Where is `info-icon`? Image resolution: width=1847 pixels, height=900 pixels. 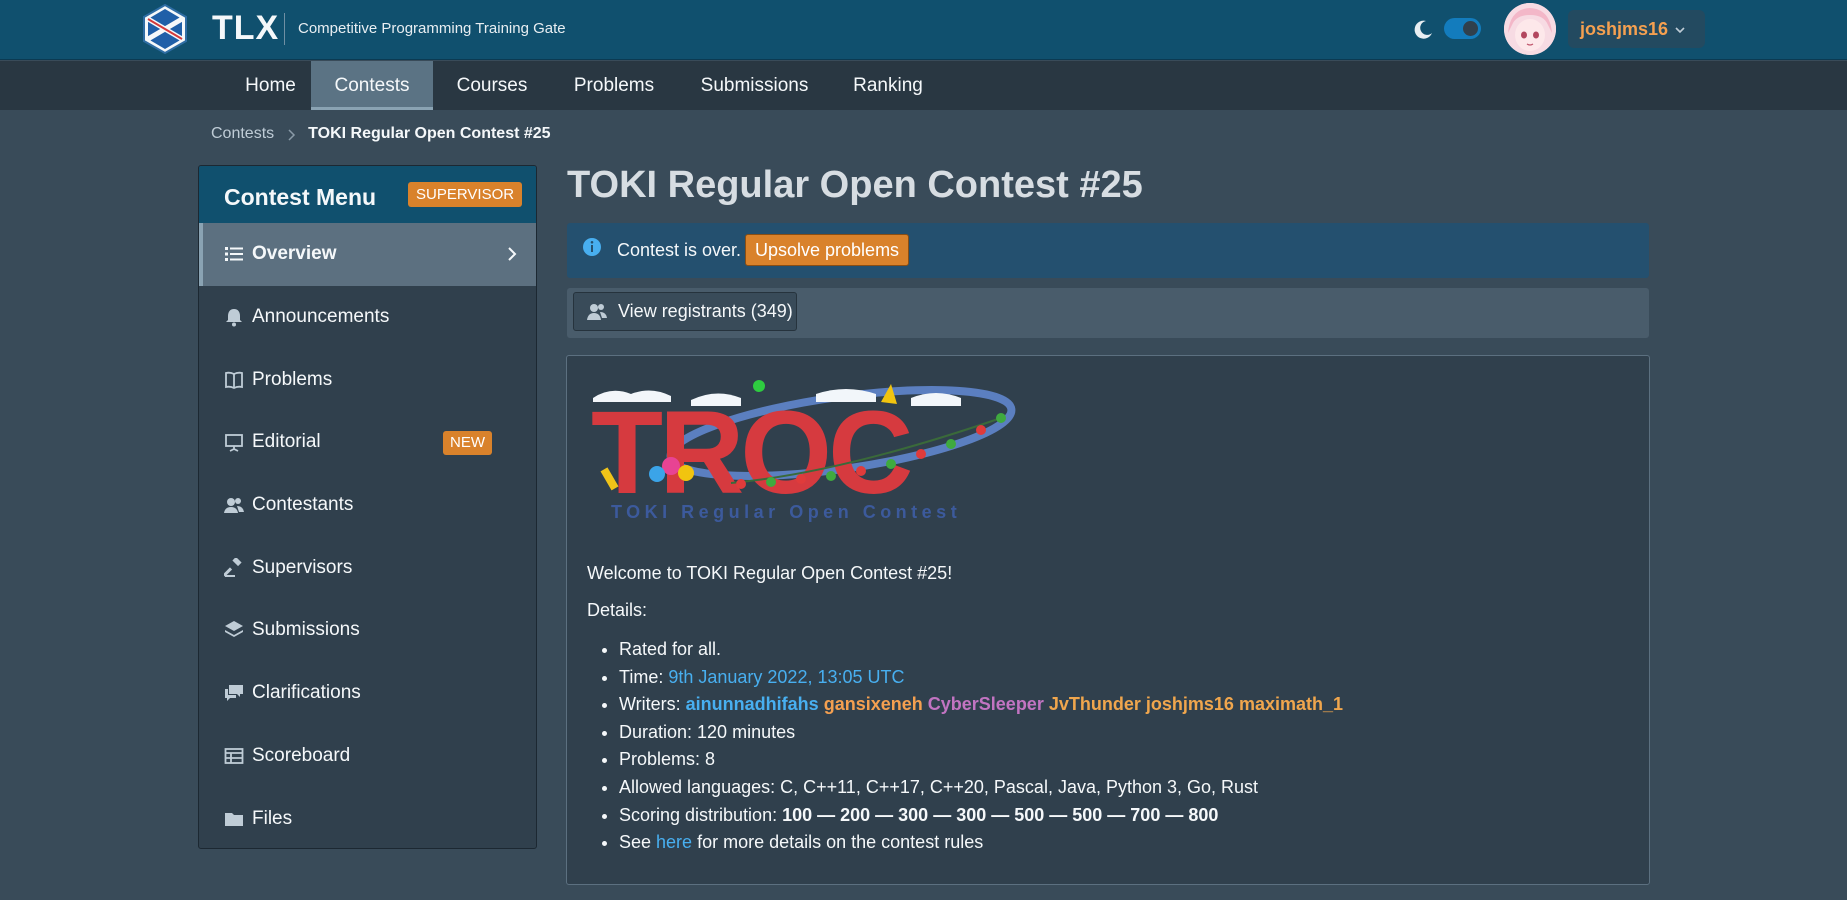 info-icon is located at coordinates (592, 247).